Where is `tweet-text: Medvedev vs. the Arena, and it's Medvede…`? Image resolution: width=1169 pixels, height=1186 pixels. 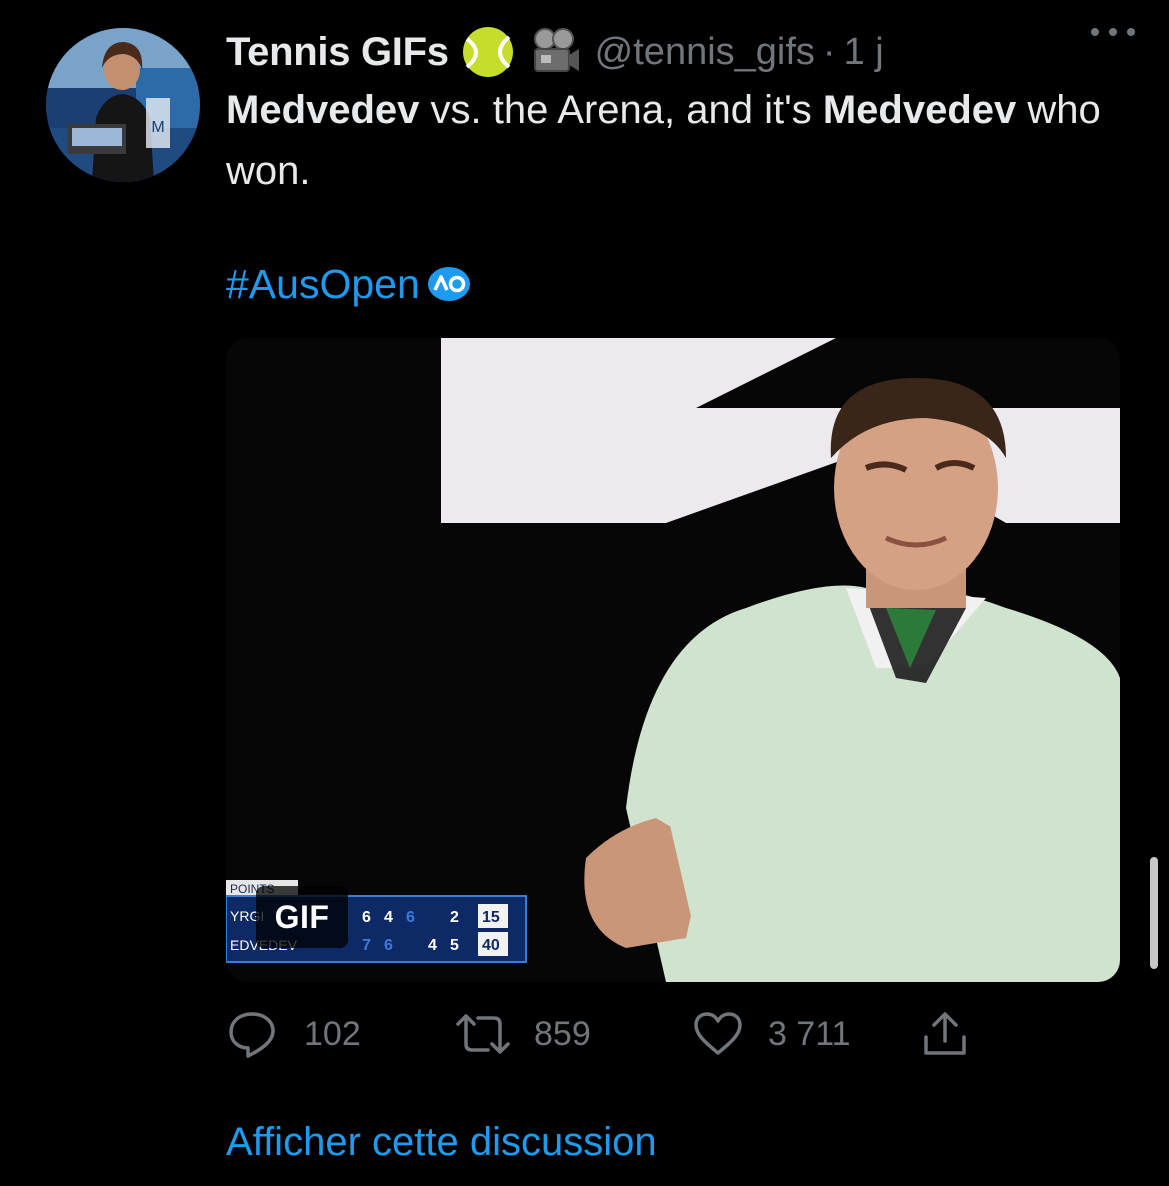 tweet-text: Medvedev vs. the Arena, and it's Medvede… is located at coordinates (681, 141).